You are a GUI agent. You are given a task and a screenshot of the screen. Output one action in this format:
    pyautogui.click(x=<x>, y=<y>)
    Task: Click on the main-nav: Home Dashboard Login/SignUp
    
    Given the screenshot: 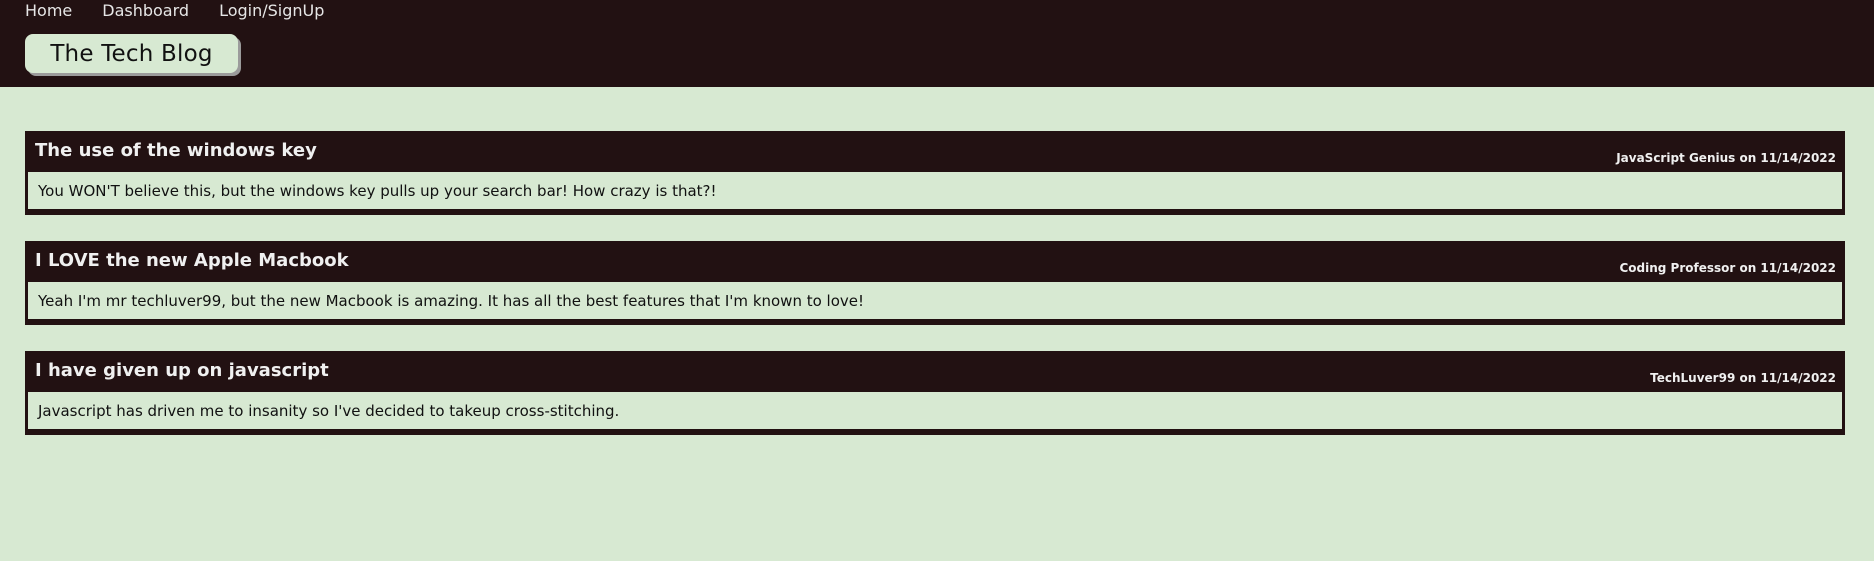 What is the action you would take?
    pyautogui.click(x=174, y=11)
    